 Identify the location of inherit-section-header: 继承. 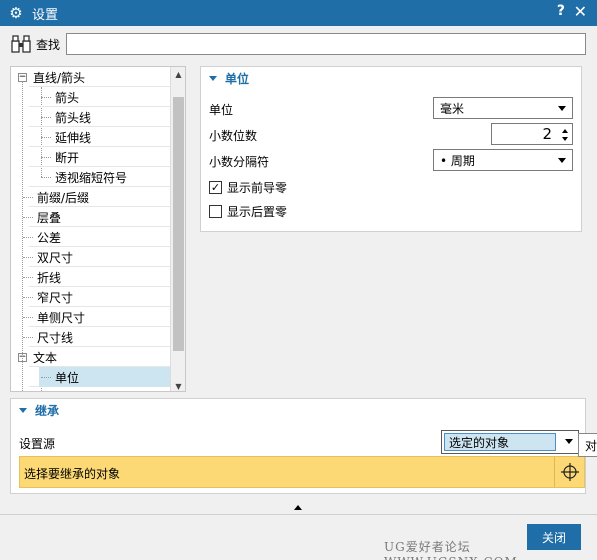
(35, 410).